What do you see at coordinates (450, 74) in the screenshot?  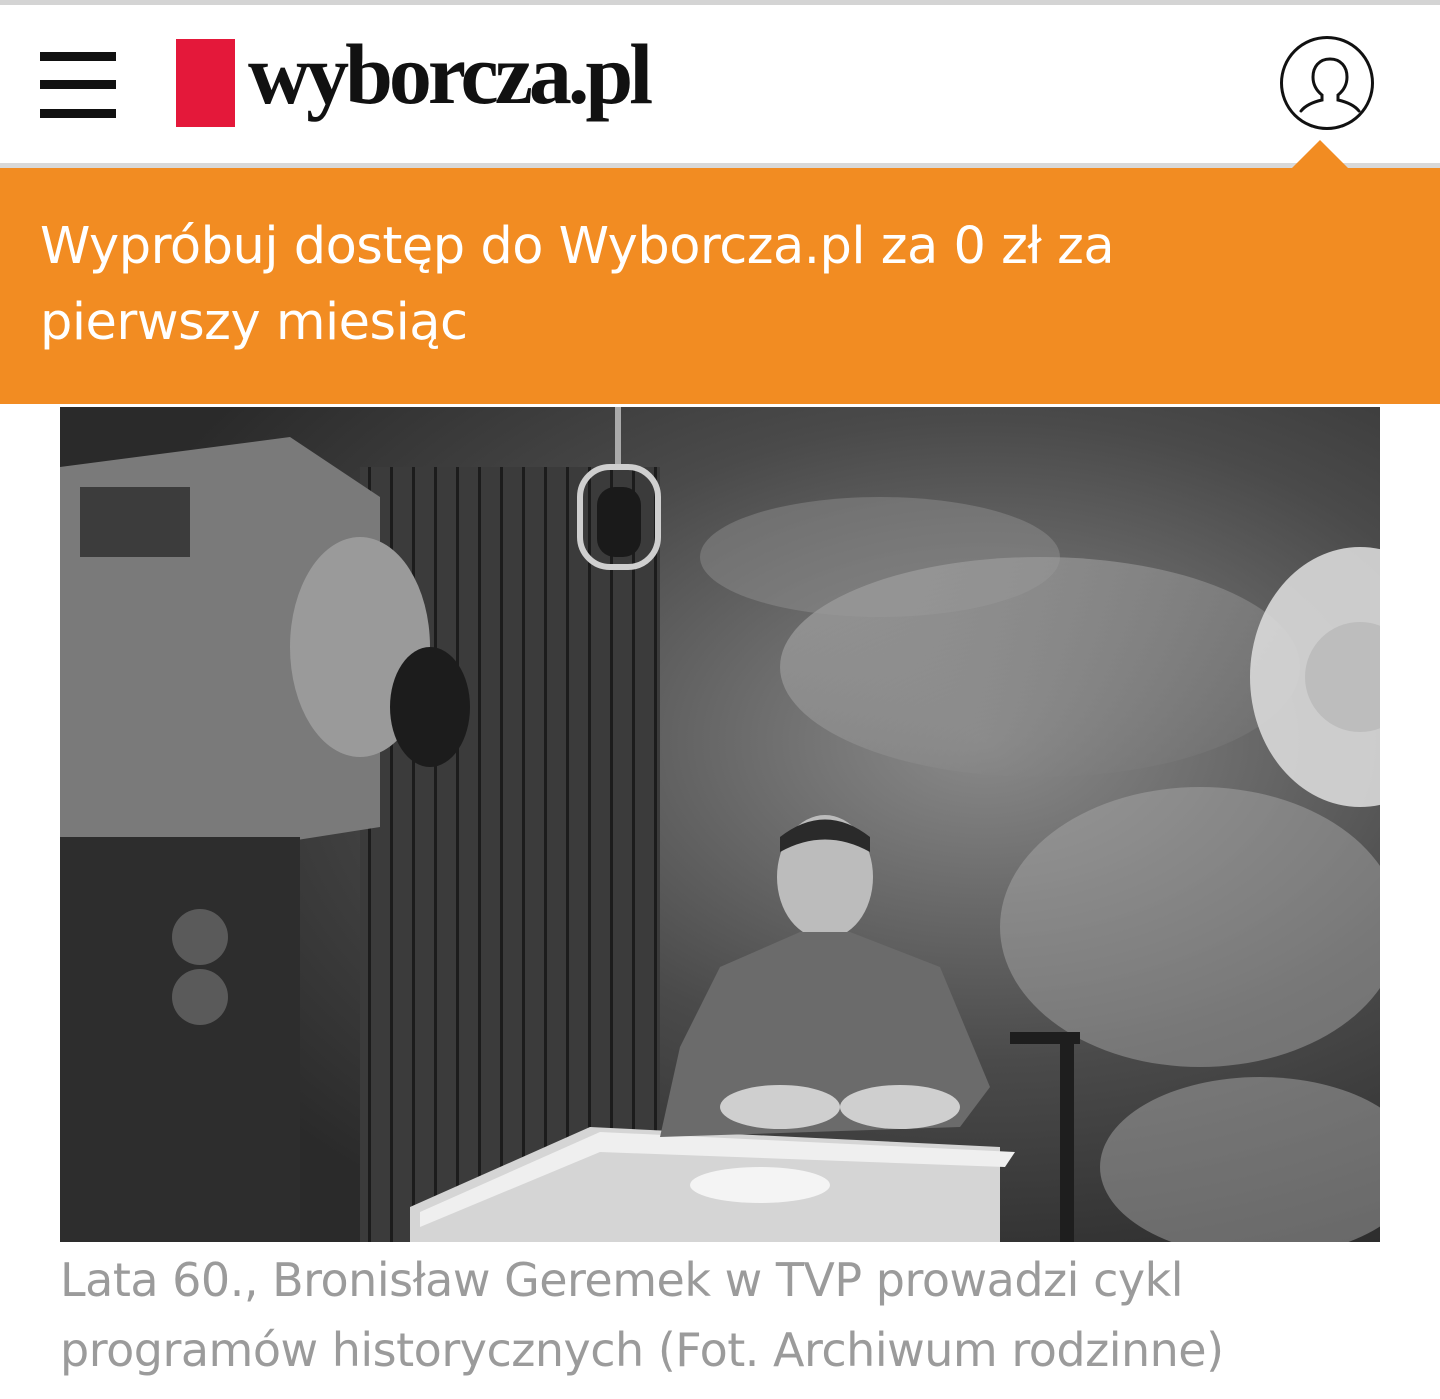 I see `logo-text: wyborcza.pl` at bounding box center [450, 74].